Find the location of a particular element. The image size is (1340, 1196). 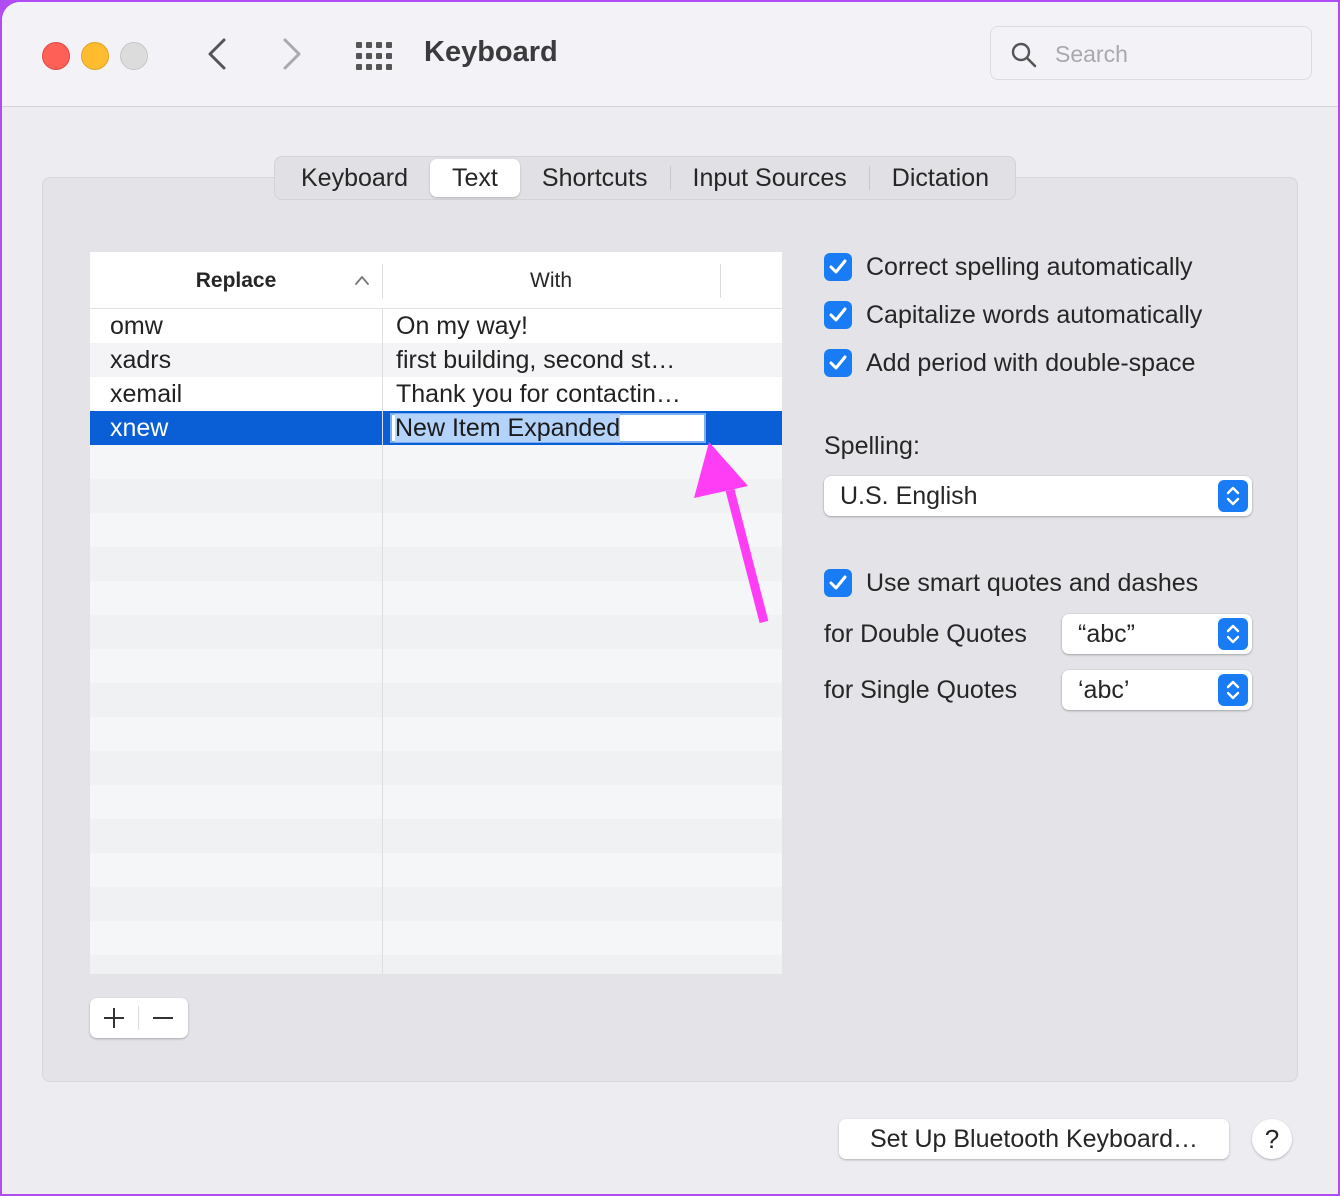

checkbox-label: Add period with double-space is located at coordinates (1031, 362).